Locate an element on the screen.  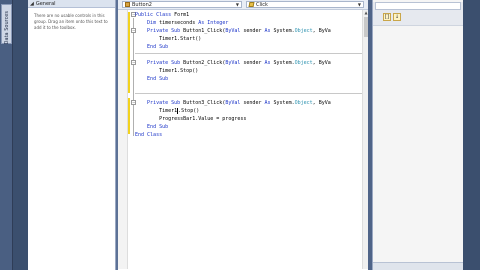
object-selector-combo is located at coordinates (418, 6).